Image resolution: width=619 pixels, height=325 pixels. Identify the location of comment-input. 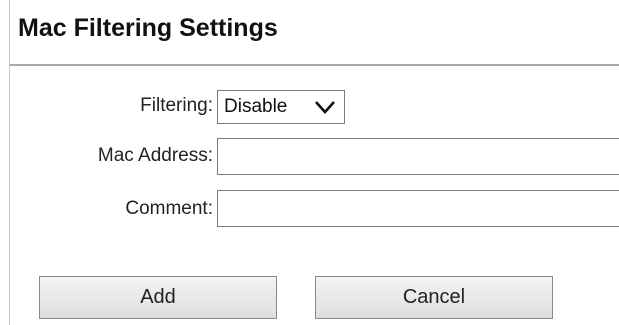
(418, 208).